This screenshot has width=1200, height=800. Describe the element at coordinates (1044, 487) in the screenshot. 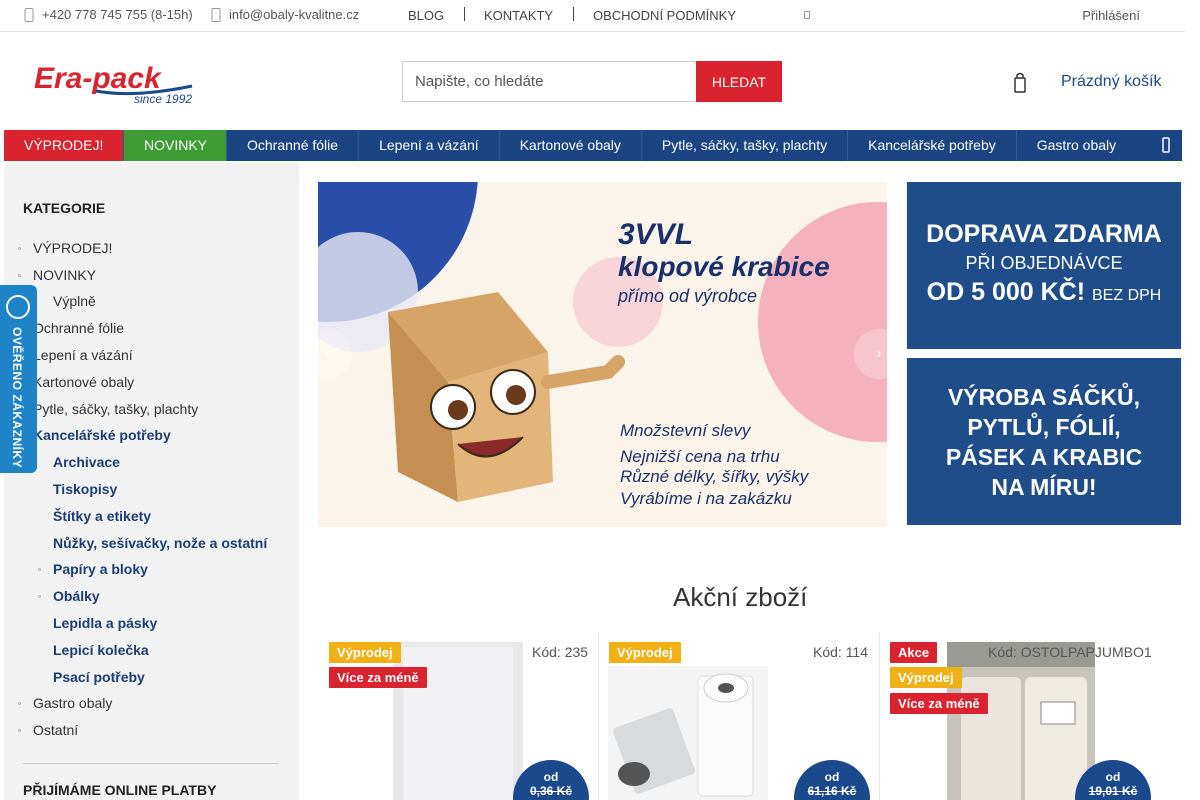

I see `promo2-line4: NA MÍRU!` at that location.